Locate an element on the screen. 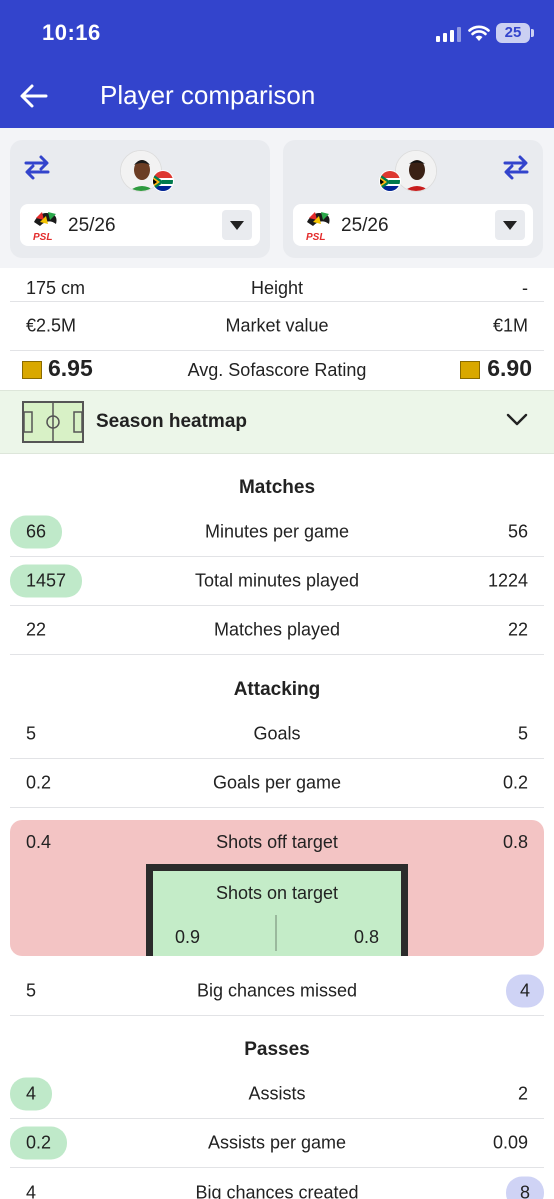 The image size is (554, 1199). rating-color-badge is located at coordinates (470, 370).